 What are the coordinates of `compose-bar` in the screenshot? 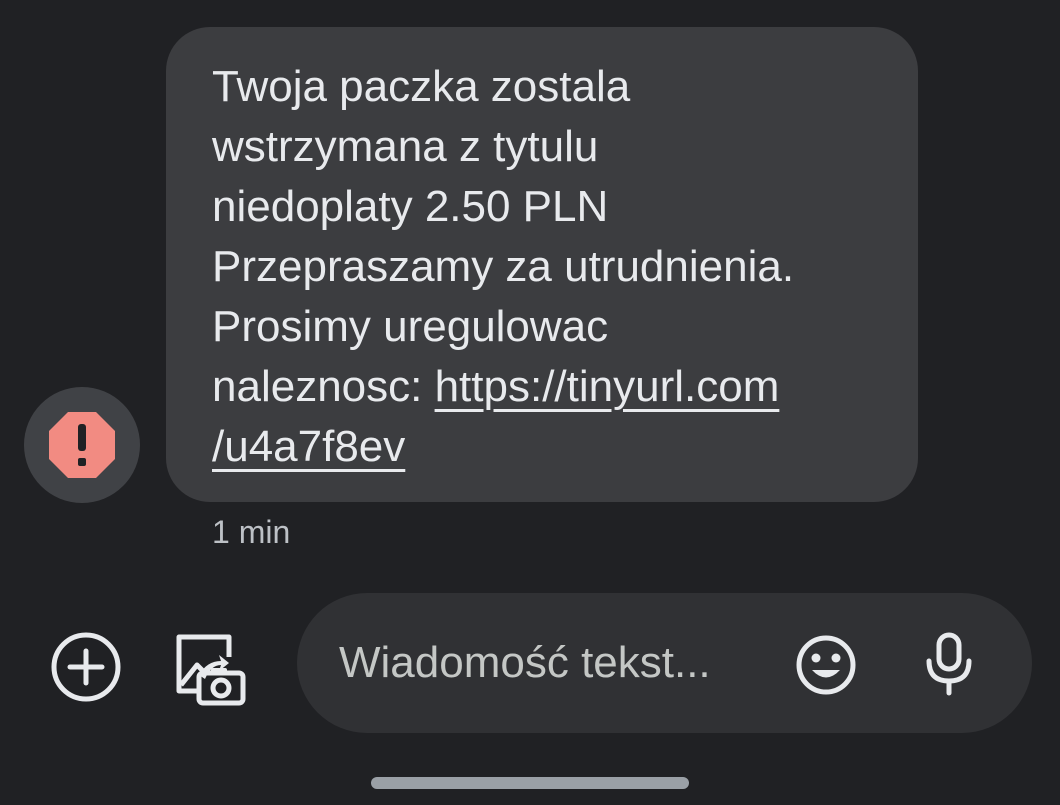 It's located at (664, 663).